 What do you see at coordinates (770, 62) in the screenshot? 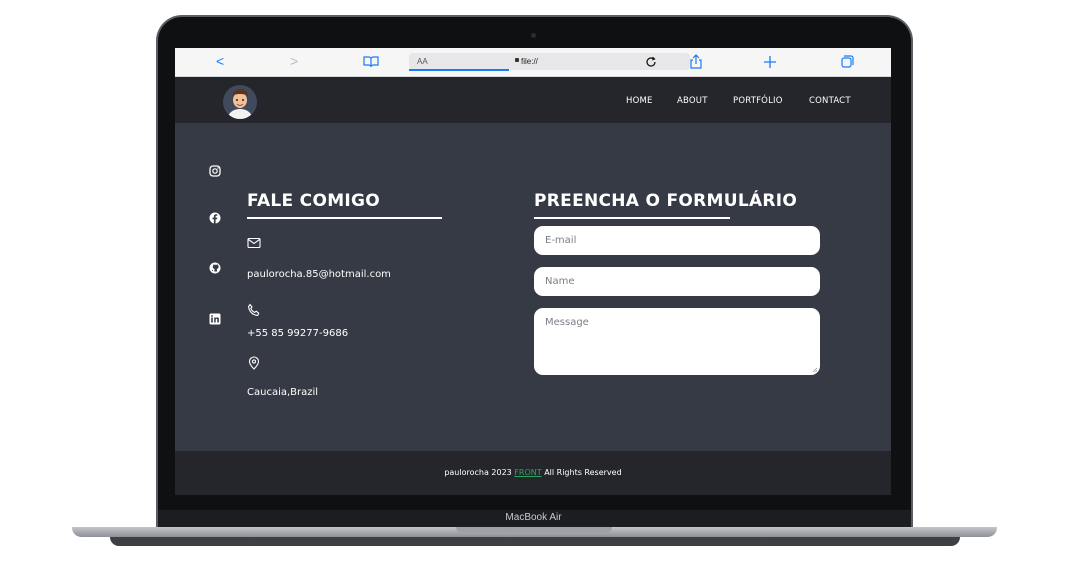
I see `new-tab-icon` at bounding box center [770, 62].